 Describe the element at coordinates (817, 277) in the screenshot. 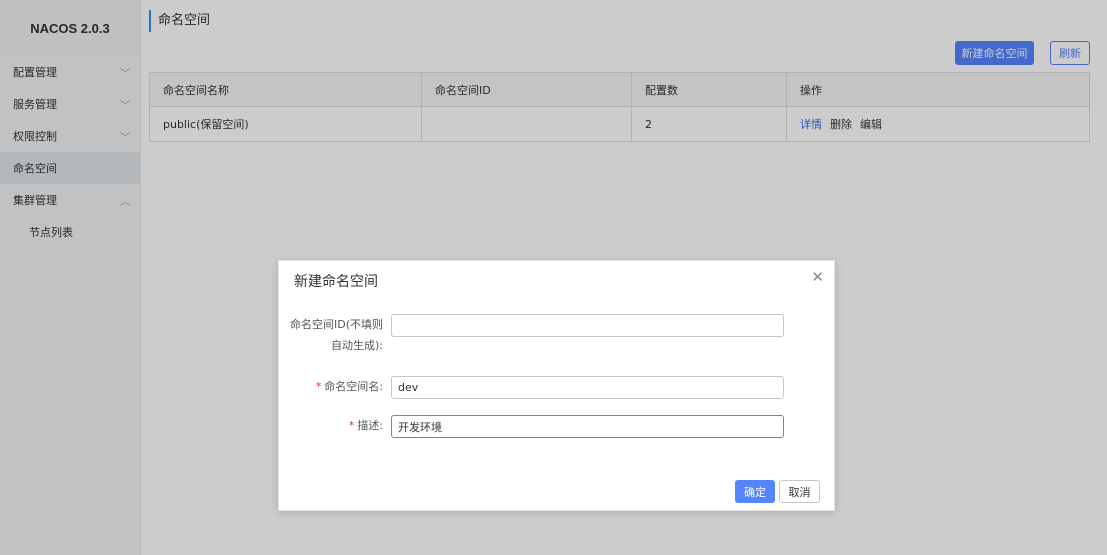

I see `close-icon: ✕` at that location.